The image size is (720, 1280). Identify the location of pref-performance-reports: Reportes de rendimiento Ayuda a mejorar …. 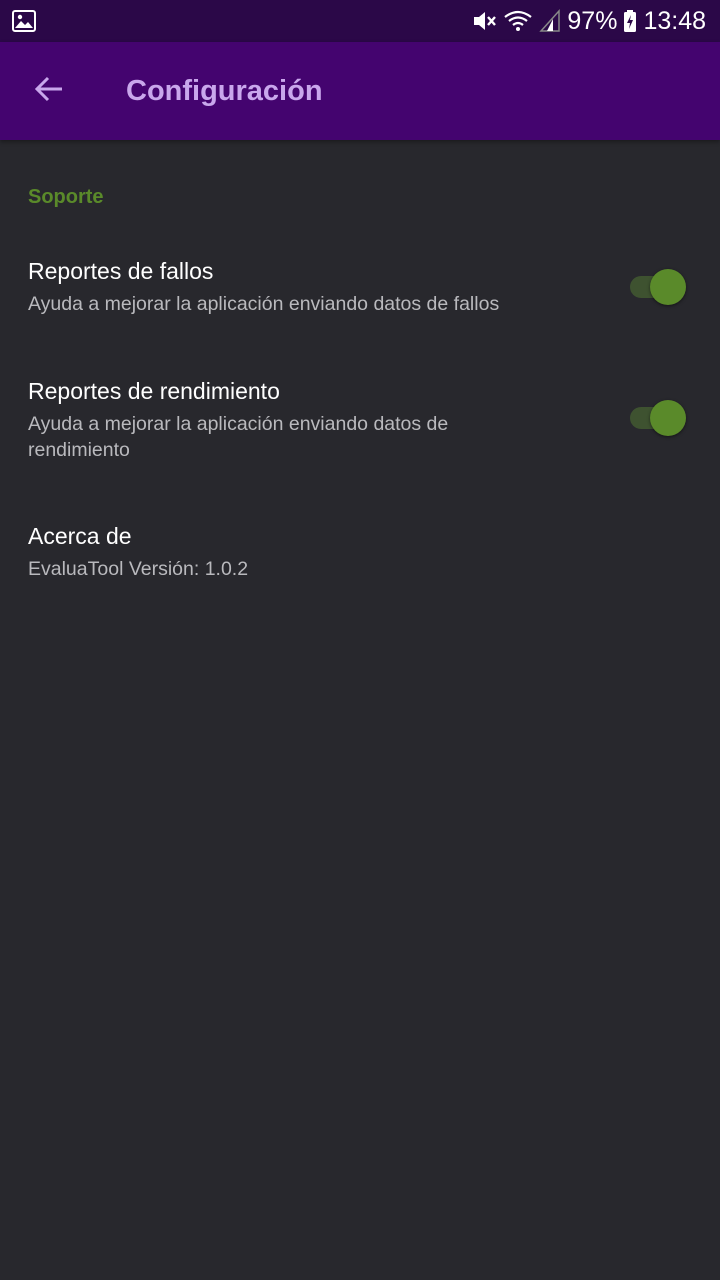
(360, 425).